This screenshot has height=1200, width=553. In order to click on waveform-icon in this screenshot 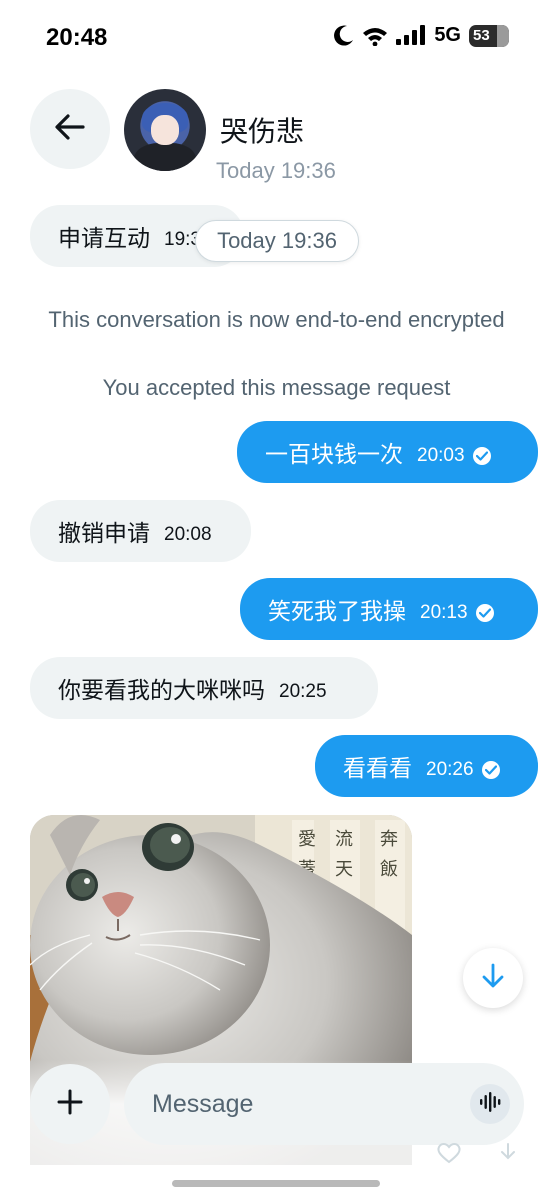, I will do `click(490, 1104)`.